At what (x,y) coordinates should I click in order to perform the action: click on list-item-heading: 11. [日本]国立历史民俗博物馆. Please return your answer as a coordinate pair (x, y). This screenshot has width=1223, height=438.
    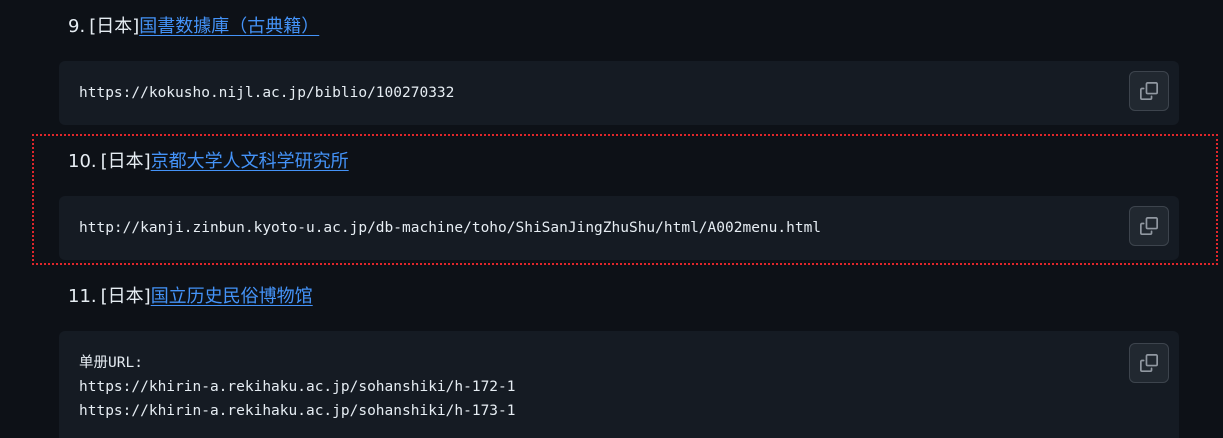
    Looking at the image, I should click on (190, 297).